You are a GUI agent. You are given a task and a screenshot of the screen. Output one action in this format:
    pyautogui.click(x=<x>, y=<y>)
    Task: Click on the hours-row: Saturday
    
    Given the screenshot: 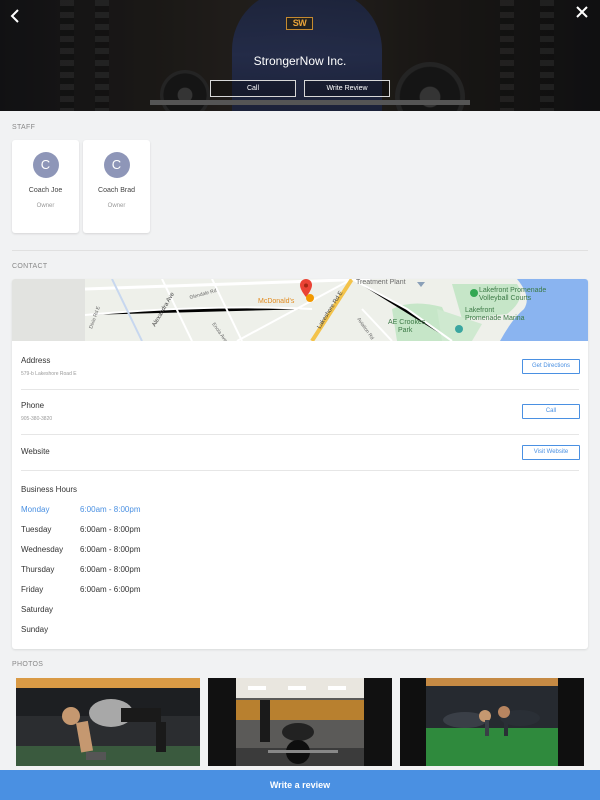 What is the action you would take?
    pyautogui.click(x=50, y=609)
    